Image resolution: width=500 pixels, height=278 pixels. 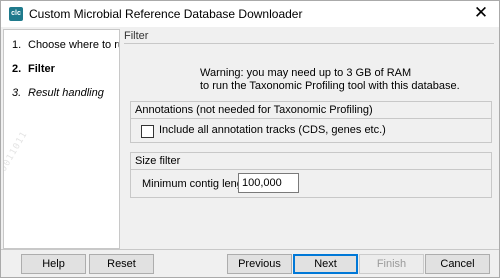 I want to click on min-contig-length-input: 100,000, so click(x=268, y=183).